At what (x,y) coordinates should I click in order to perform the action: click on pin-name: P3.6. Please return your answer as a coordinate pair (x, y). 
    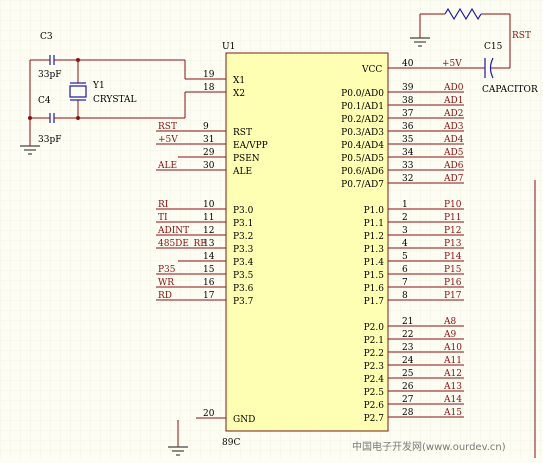
    Looking at the image, I should click on (243, 289).